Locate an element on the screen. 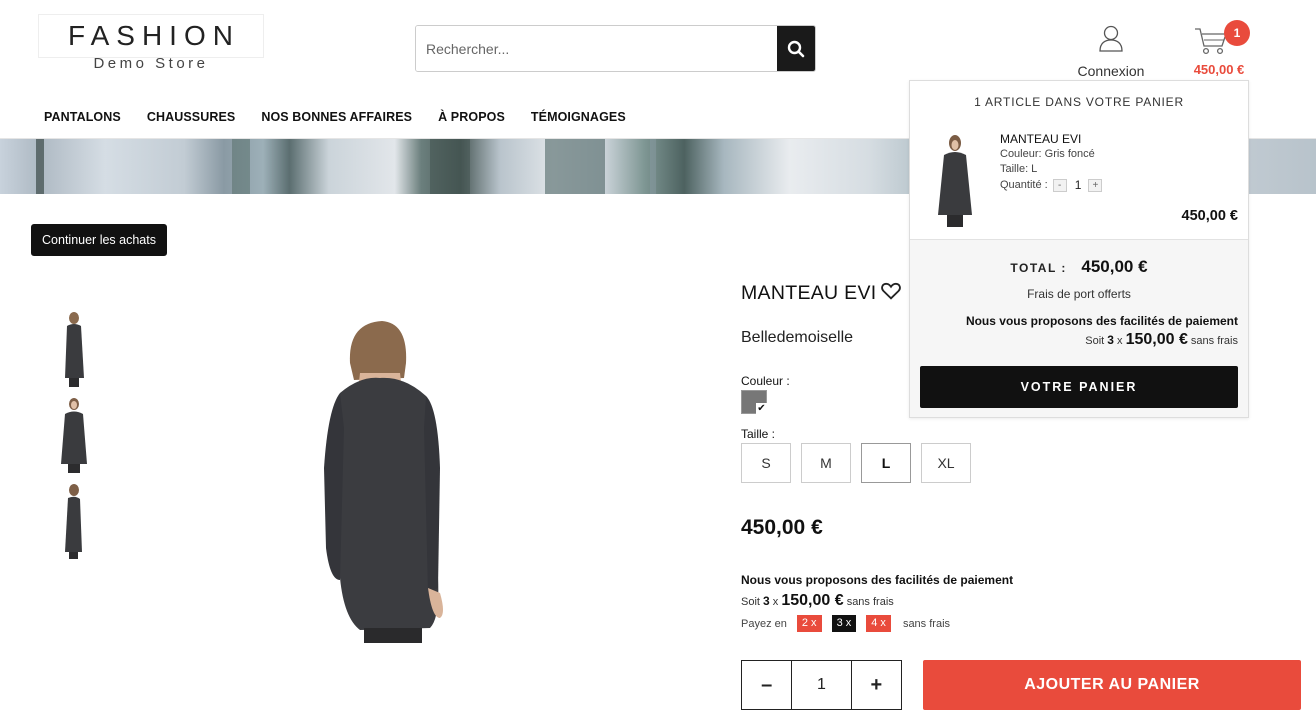  cart-total: 450,00 € is located at coordinates (1219, 69).